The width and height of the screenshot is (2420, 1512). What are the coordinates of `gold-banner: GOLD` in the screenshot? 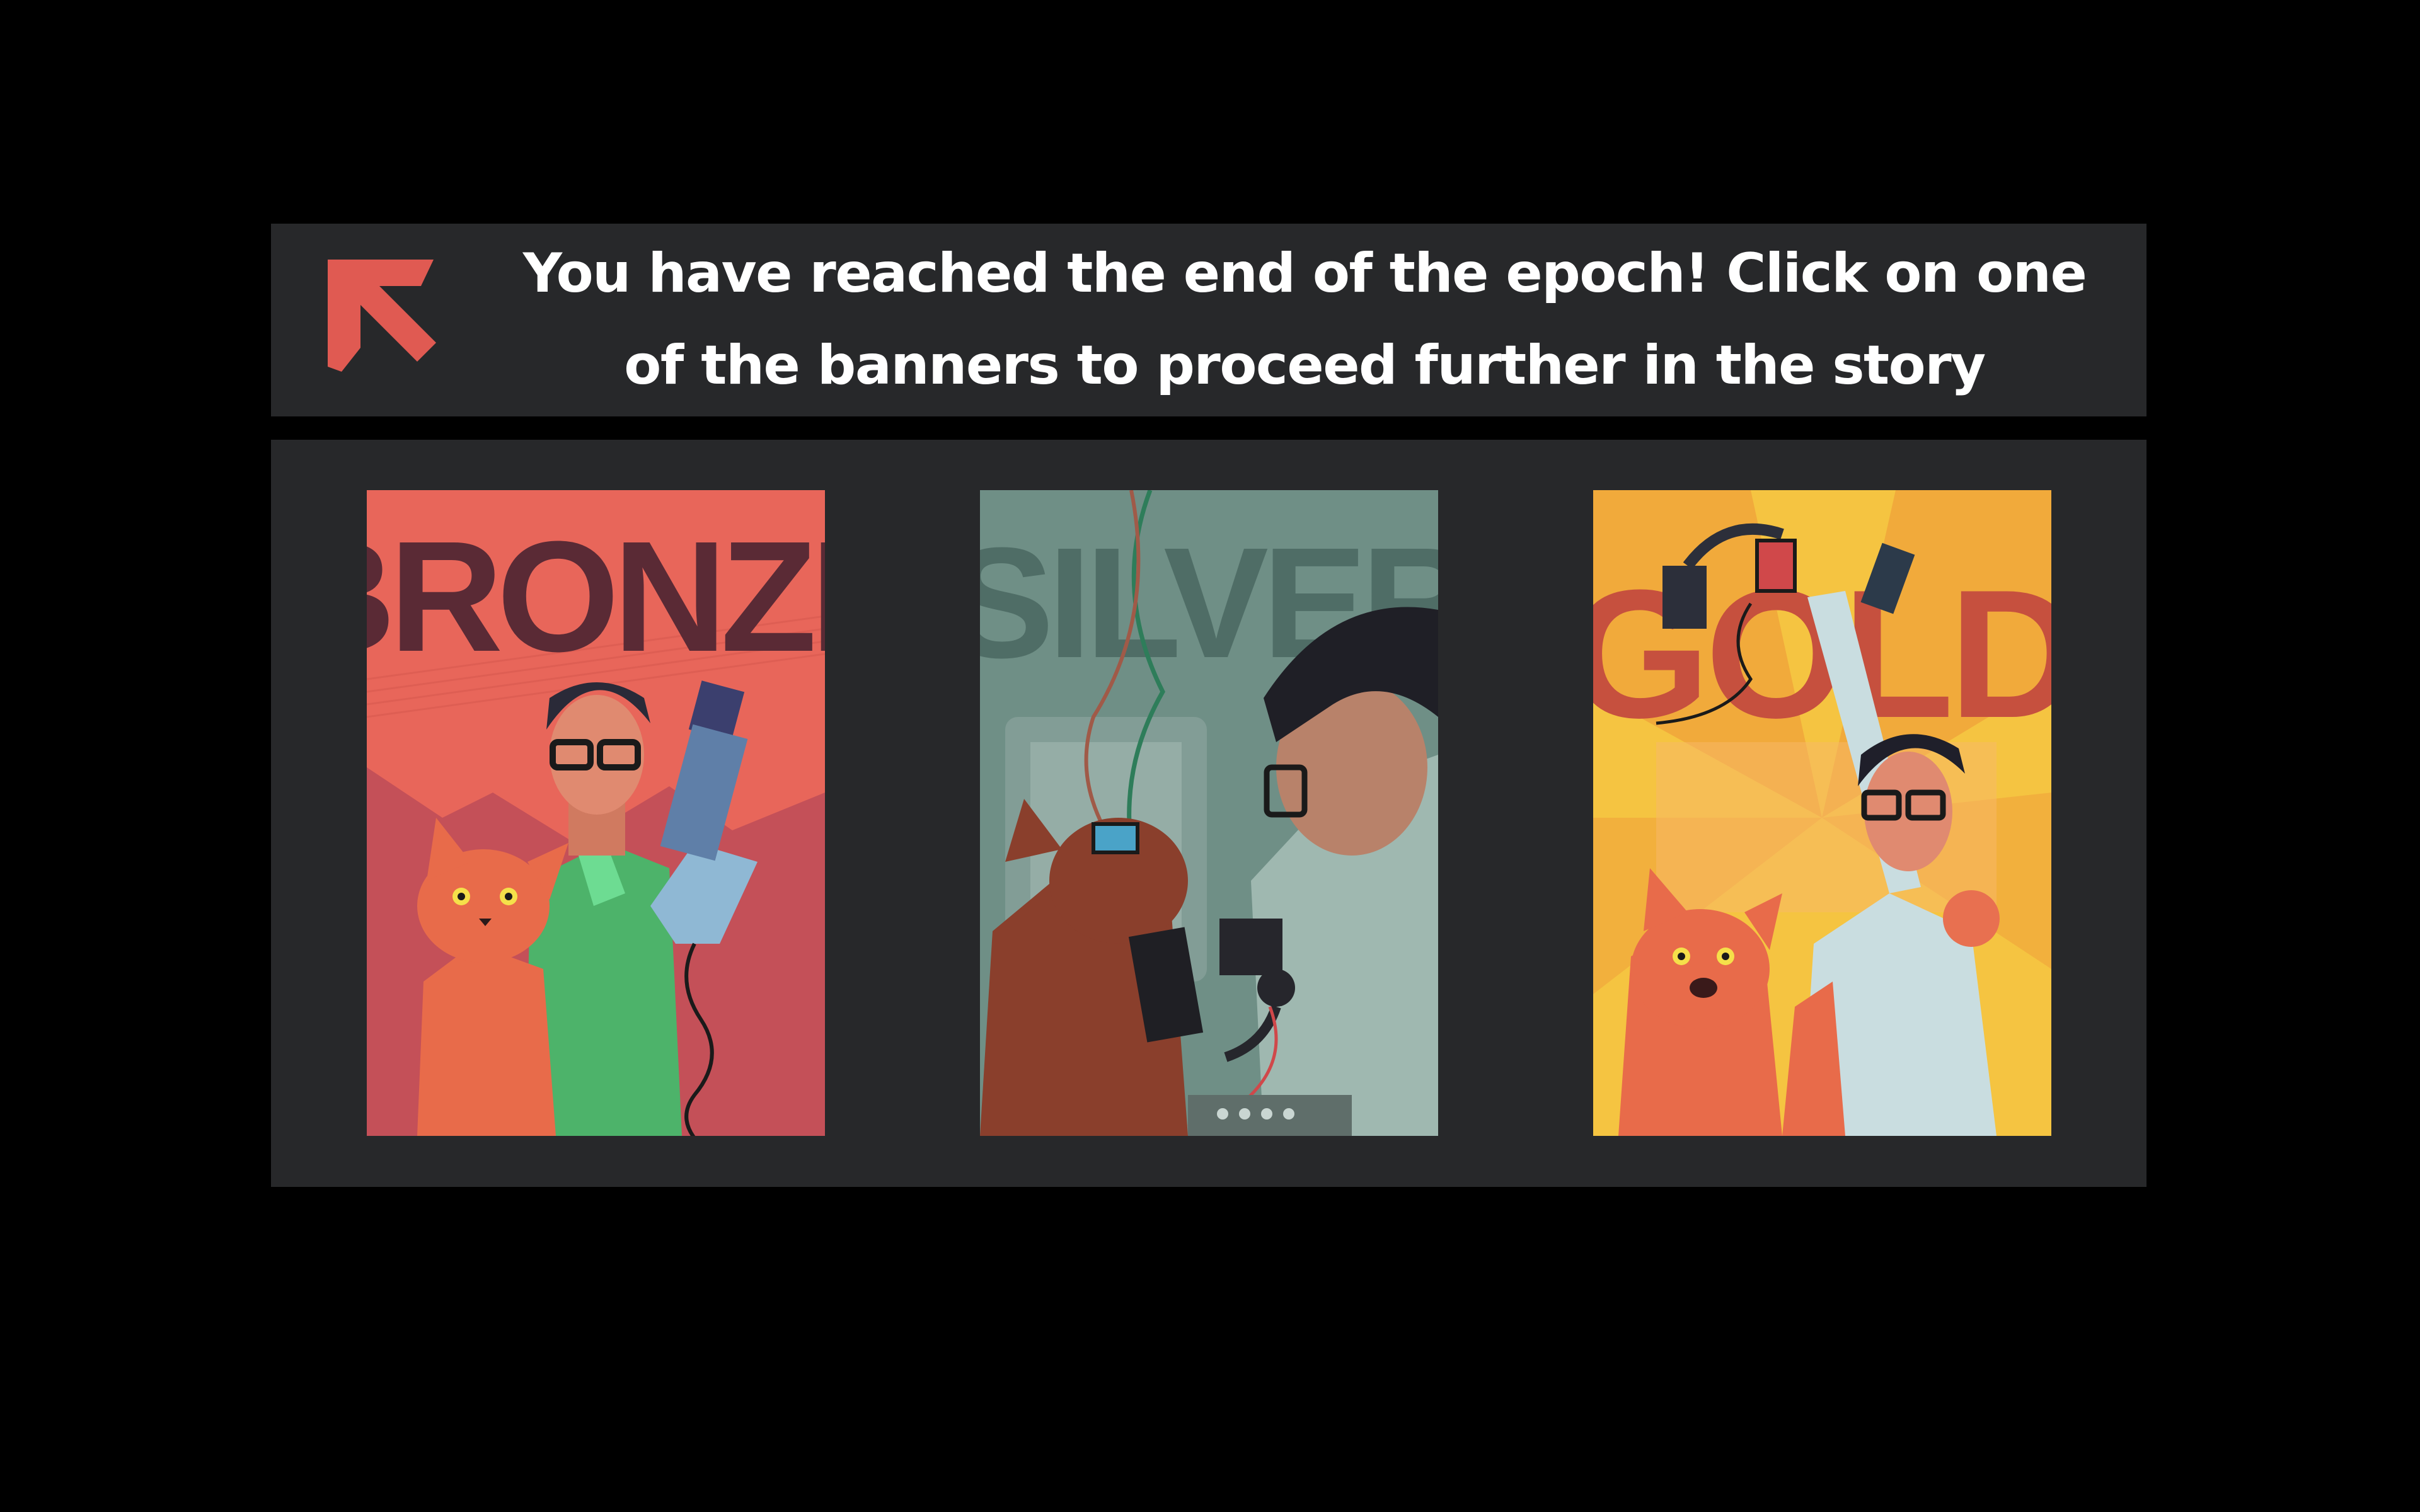 It's located at (1822, 813).